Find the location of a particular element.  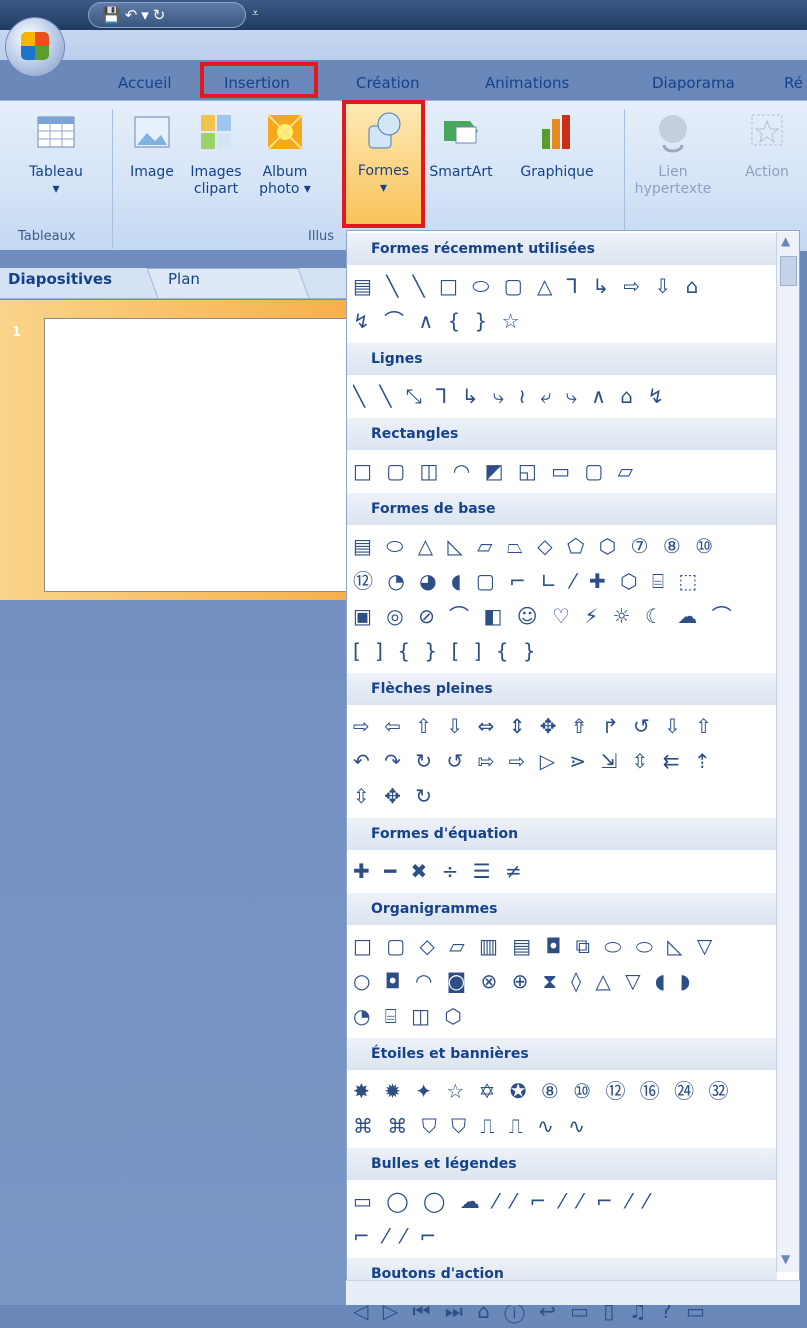

gallery-section-header: Formes d'équation is located at coordinates (562, 834).